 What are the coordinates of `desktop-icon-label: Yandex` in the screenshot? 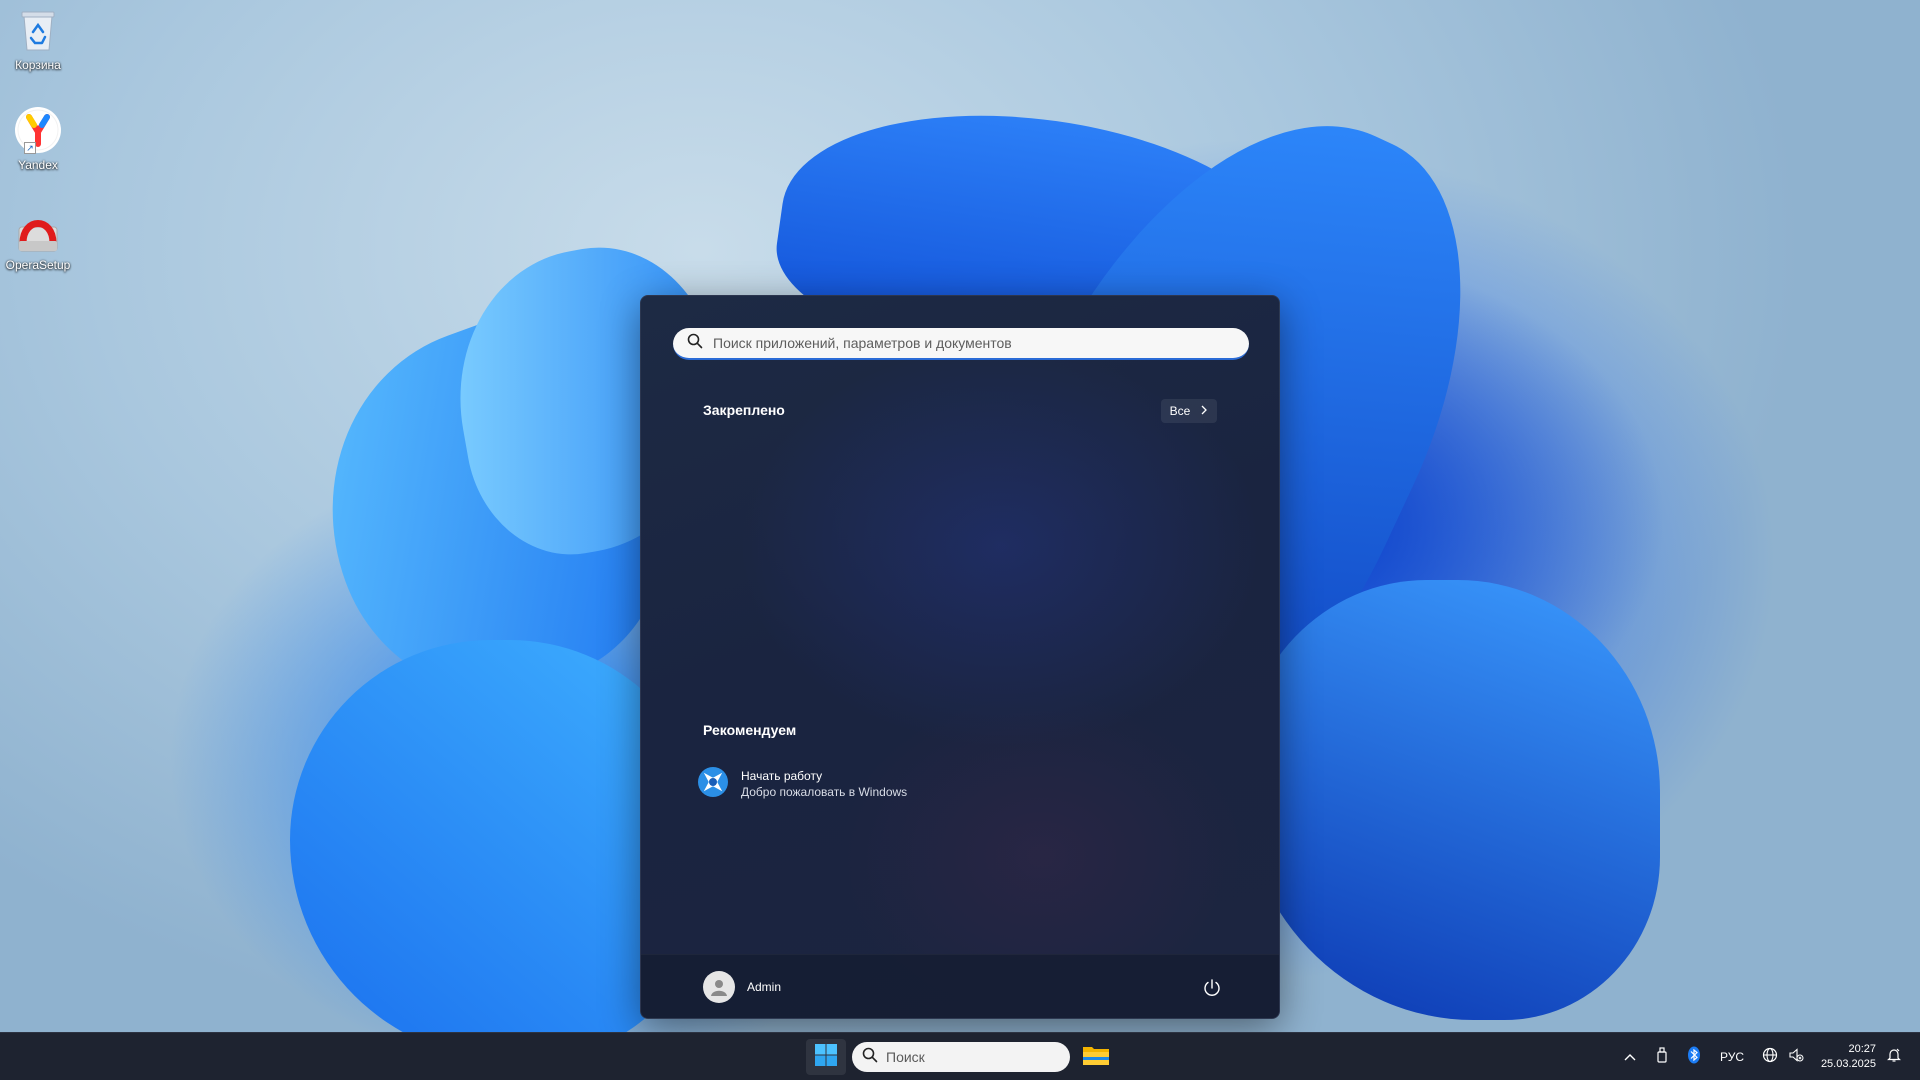 It's located at (38, 165).